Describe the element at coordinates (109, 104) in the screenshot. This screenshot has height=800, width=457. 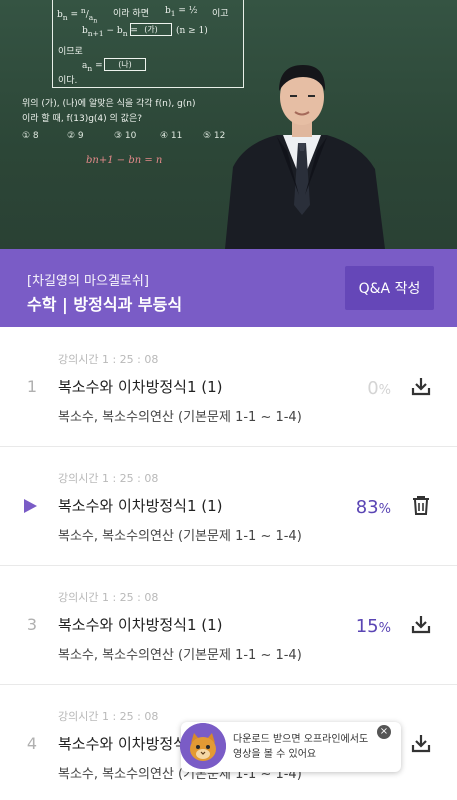
I see `board-question-1: 위의 (가), (나)에 알맞은 식을 각각 f(n), g(n)` at that location.